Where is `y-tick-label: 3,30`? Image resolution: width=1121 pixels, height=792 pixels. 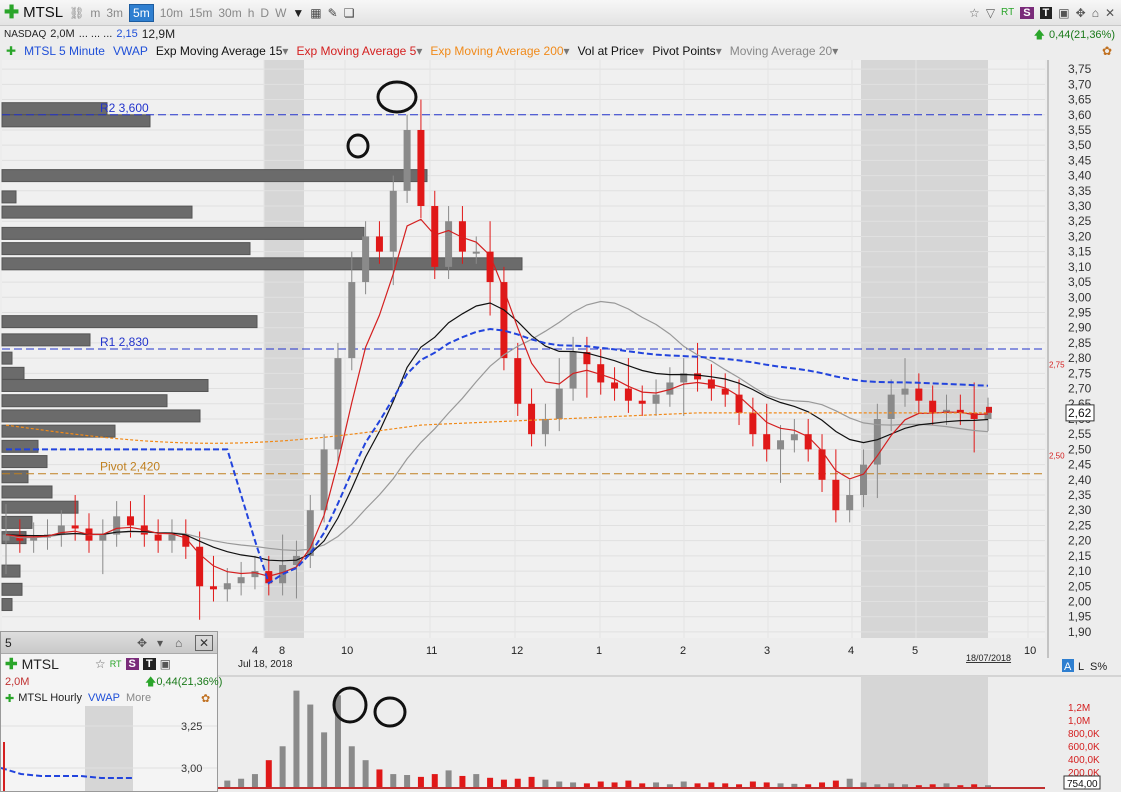 y-tick-label: 3,30 is located at coordinates (1080, 206).